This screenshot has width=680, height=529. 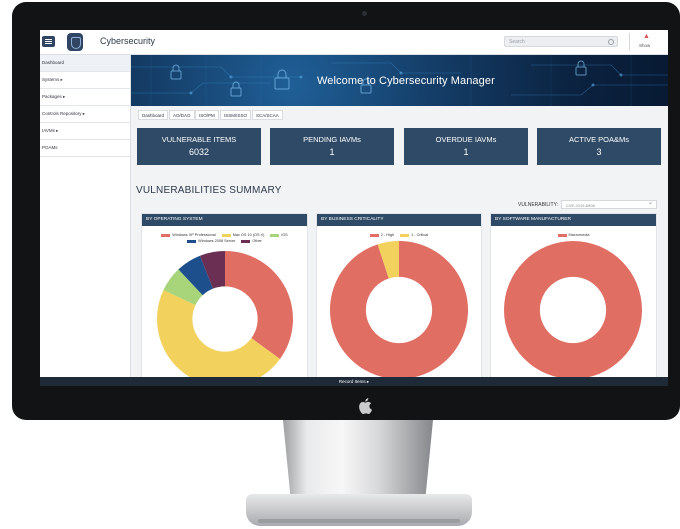 I want to click on bottom-bar: Record Items ▸, so click(x=354, y=381).